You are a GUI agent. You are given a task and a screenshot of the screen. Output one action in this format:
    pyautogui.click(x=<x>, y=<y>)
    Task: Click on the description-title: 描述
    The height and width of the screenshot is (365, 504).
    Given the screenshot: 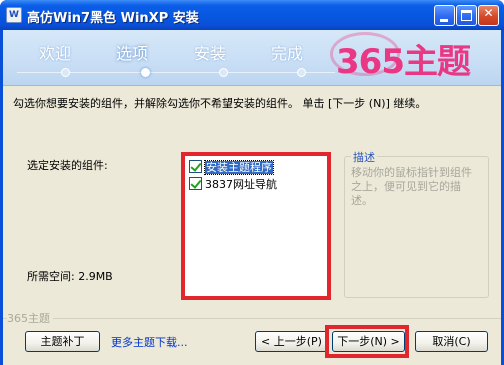 What is the action you would take?
    pyautogui.click(x=364, y=157)
    